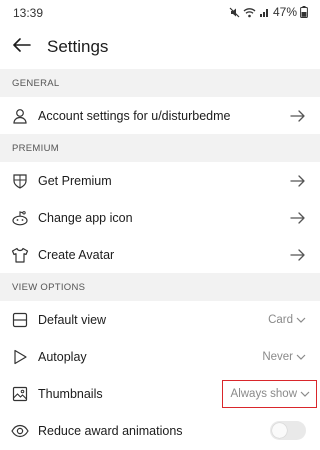  What do you see at coordinates (160, 83) in the screenshot?
I see `section-header-general: GENERAL` at bounding box center [160, 83].